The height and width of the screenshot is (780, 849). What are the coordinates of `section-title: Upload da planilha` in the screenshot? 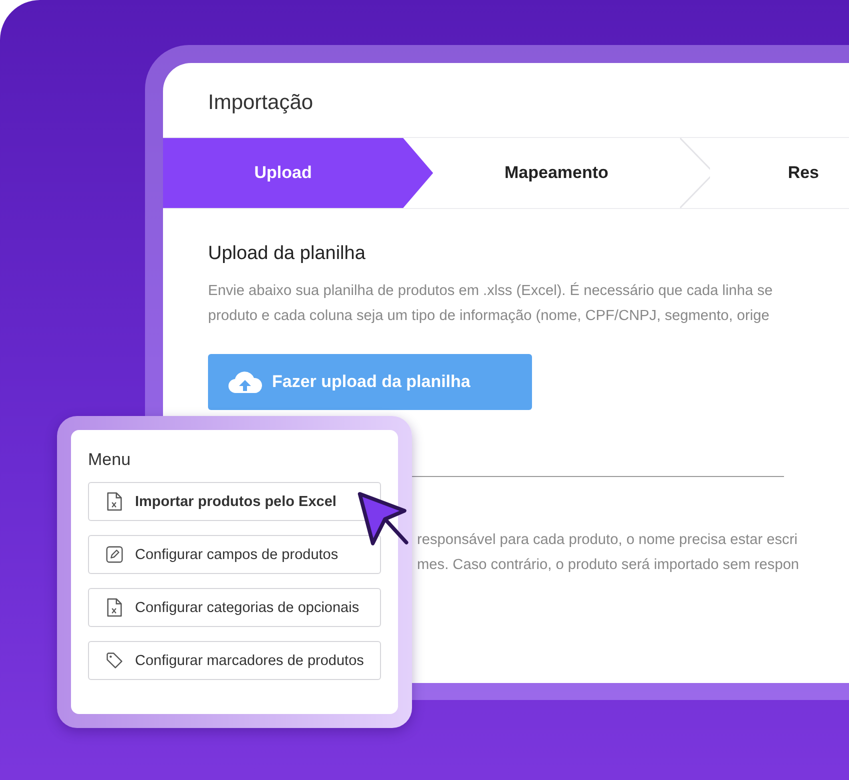 It's located at (287, 254).